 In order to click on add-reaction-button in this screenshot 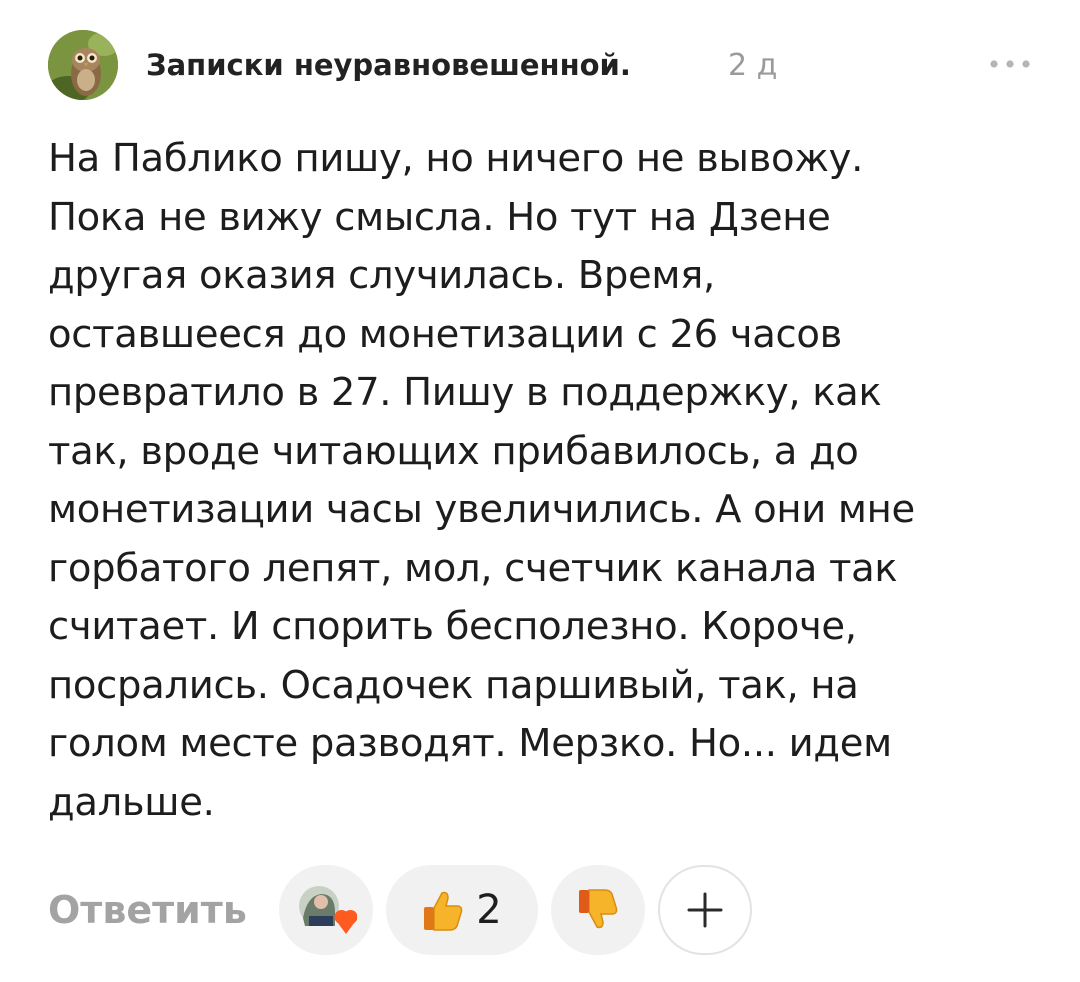, I will do `click(705, 910)`.